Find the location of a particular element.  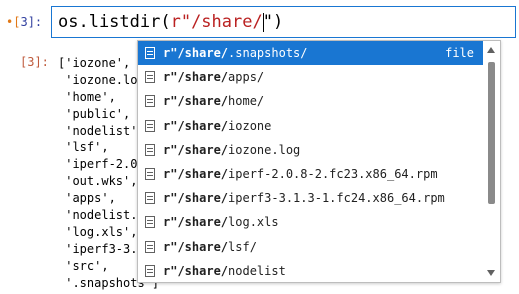

completer-item-label: r"/share/.snapshots/ is located at coordinates (235, 53).